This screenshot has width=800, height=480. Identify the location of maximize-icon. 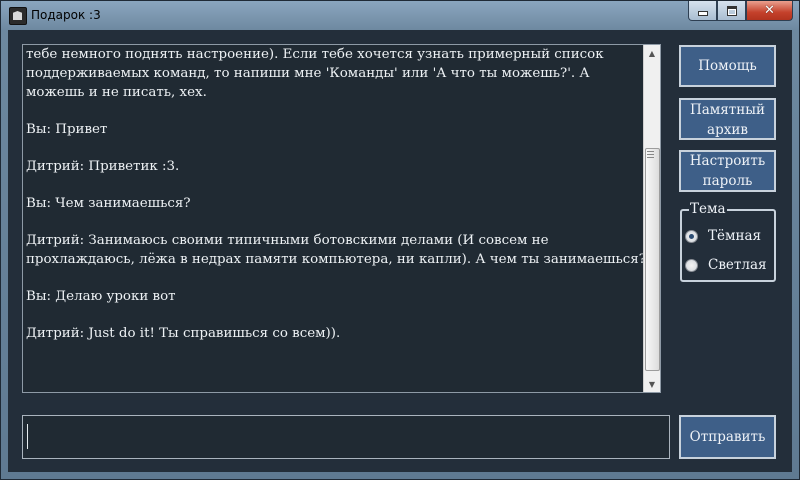
(731, 10).